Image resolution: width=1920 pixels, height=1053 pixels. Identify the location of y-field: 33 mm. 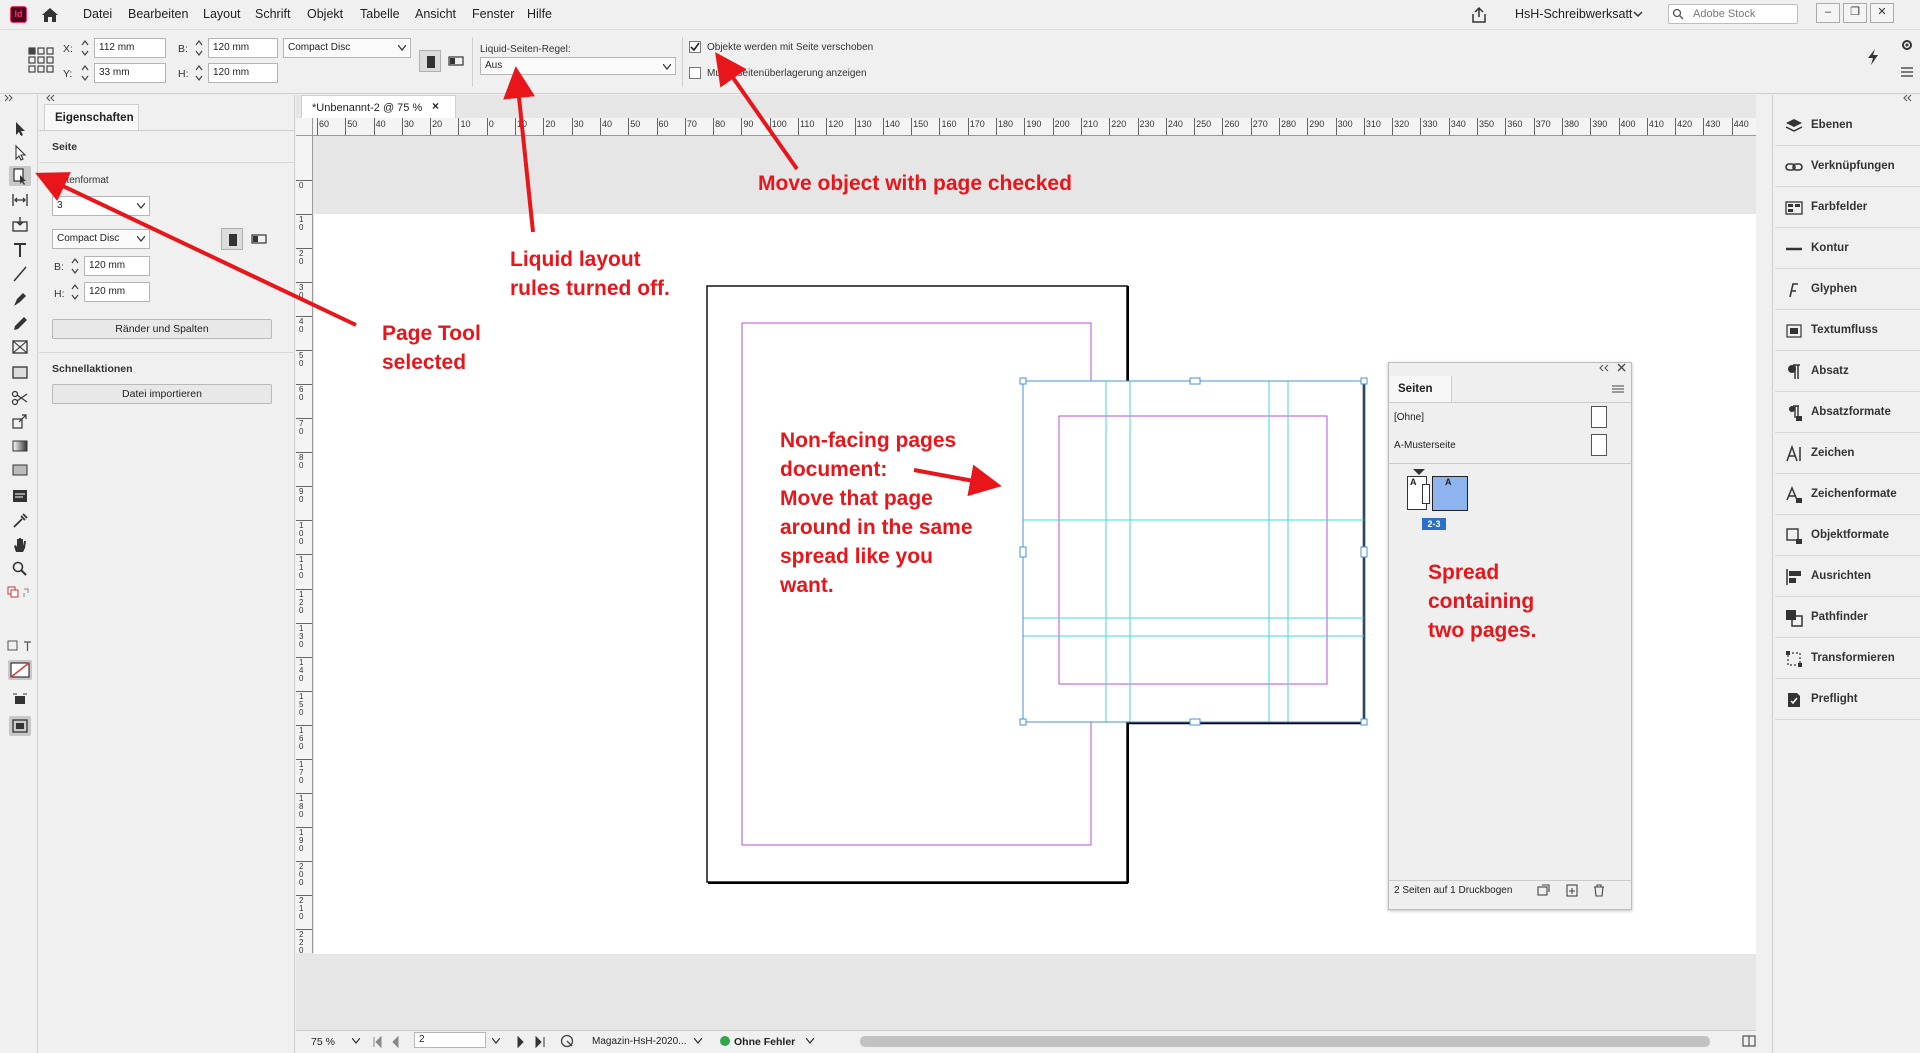
(130, 73).